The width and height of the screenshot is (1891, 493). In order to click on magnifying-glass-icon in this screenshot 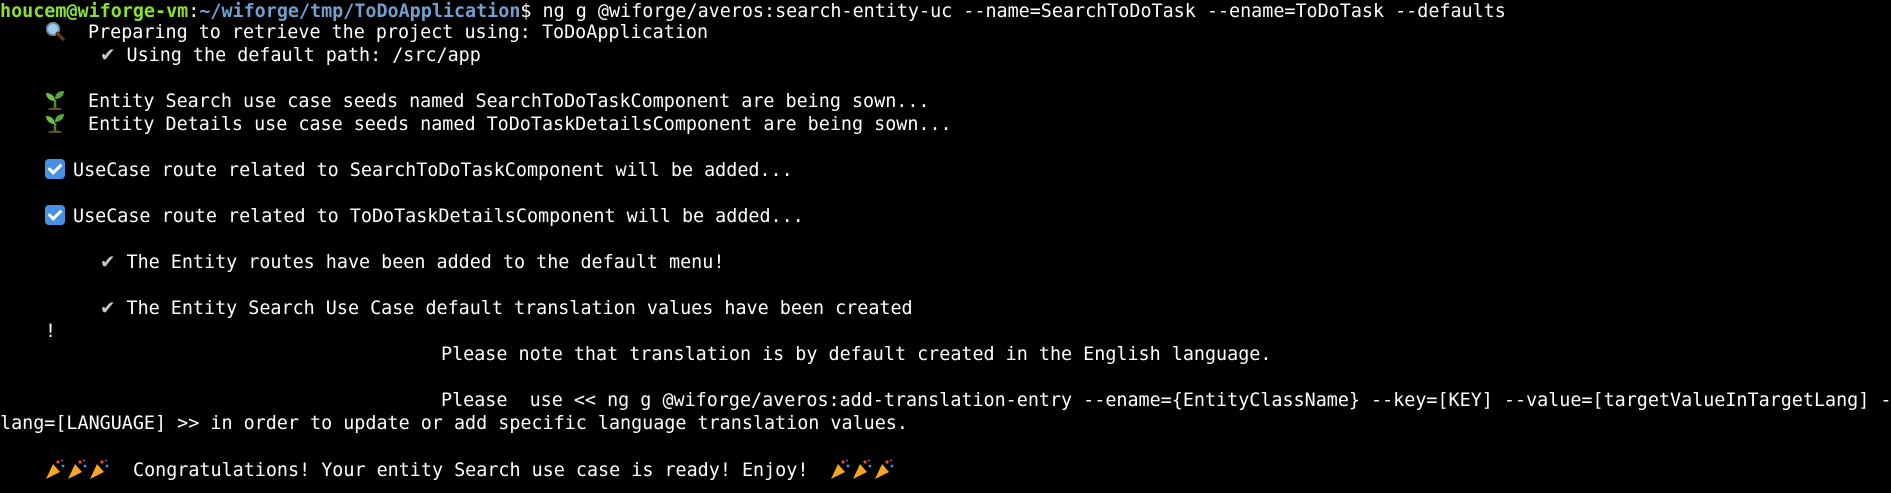, I will do `click(55, 31)`.